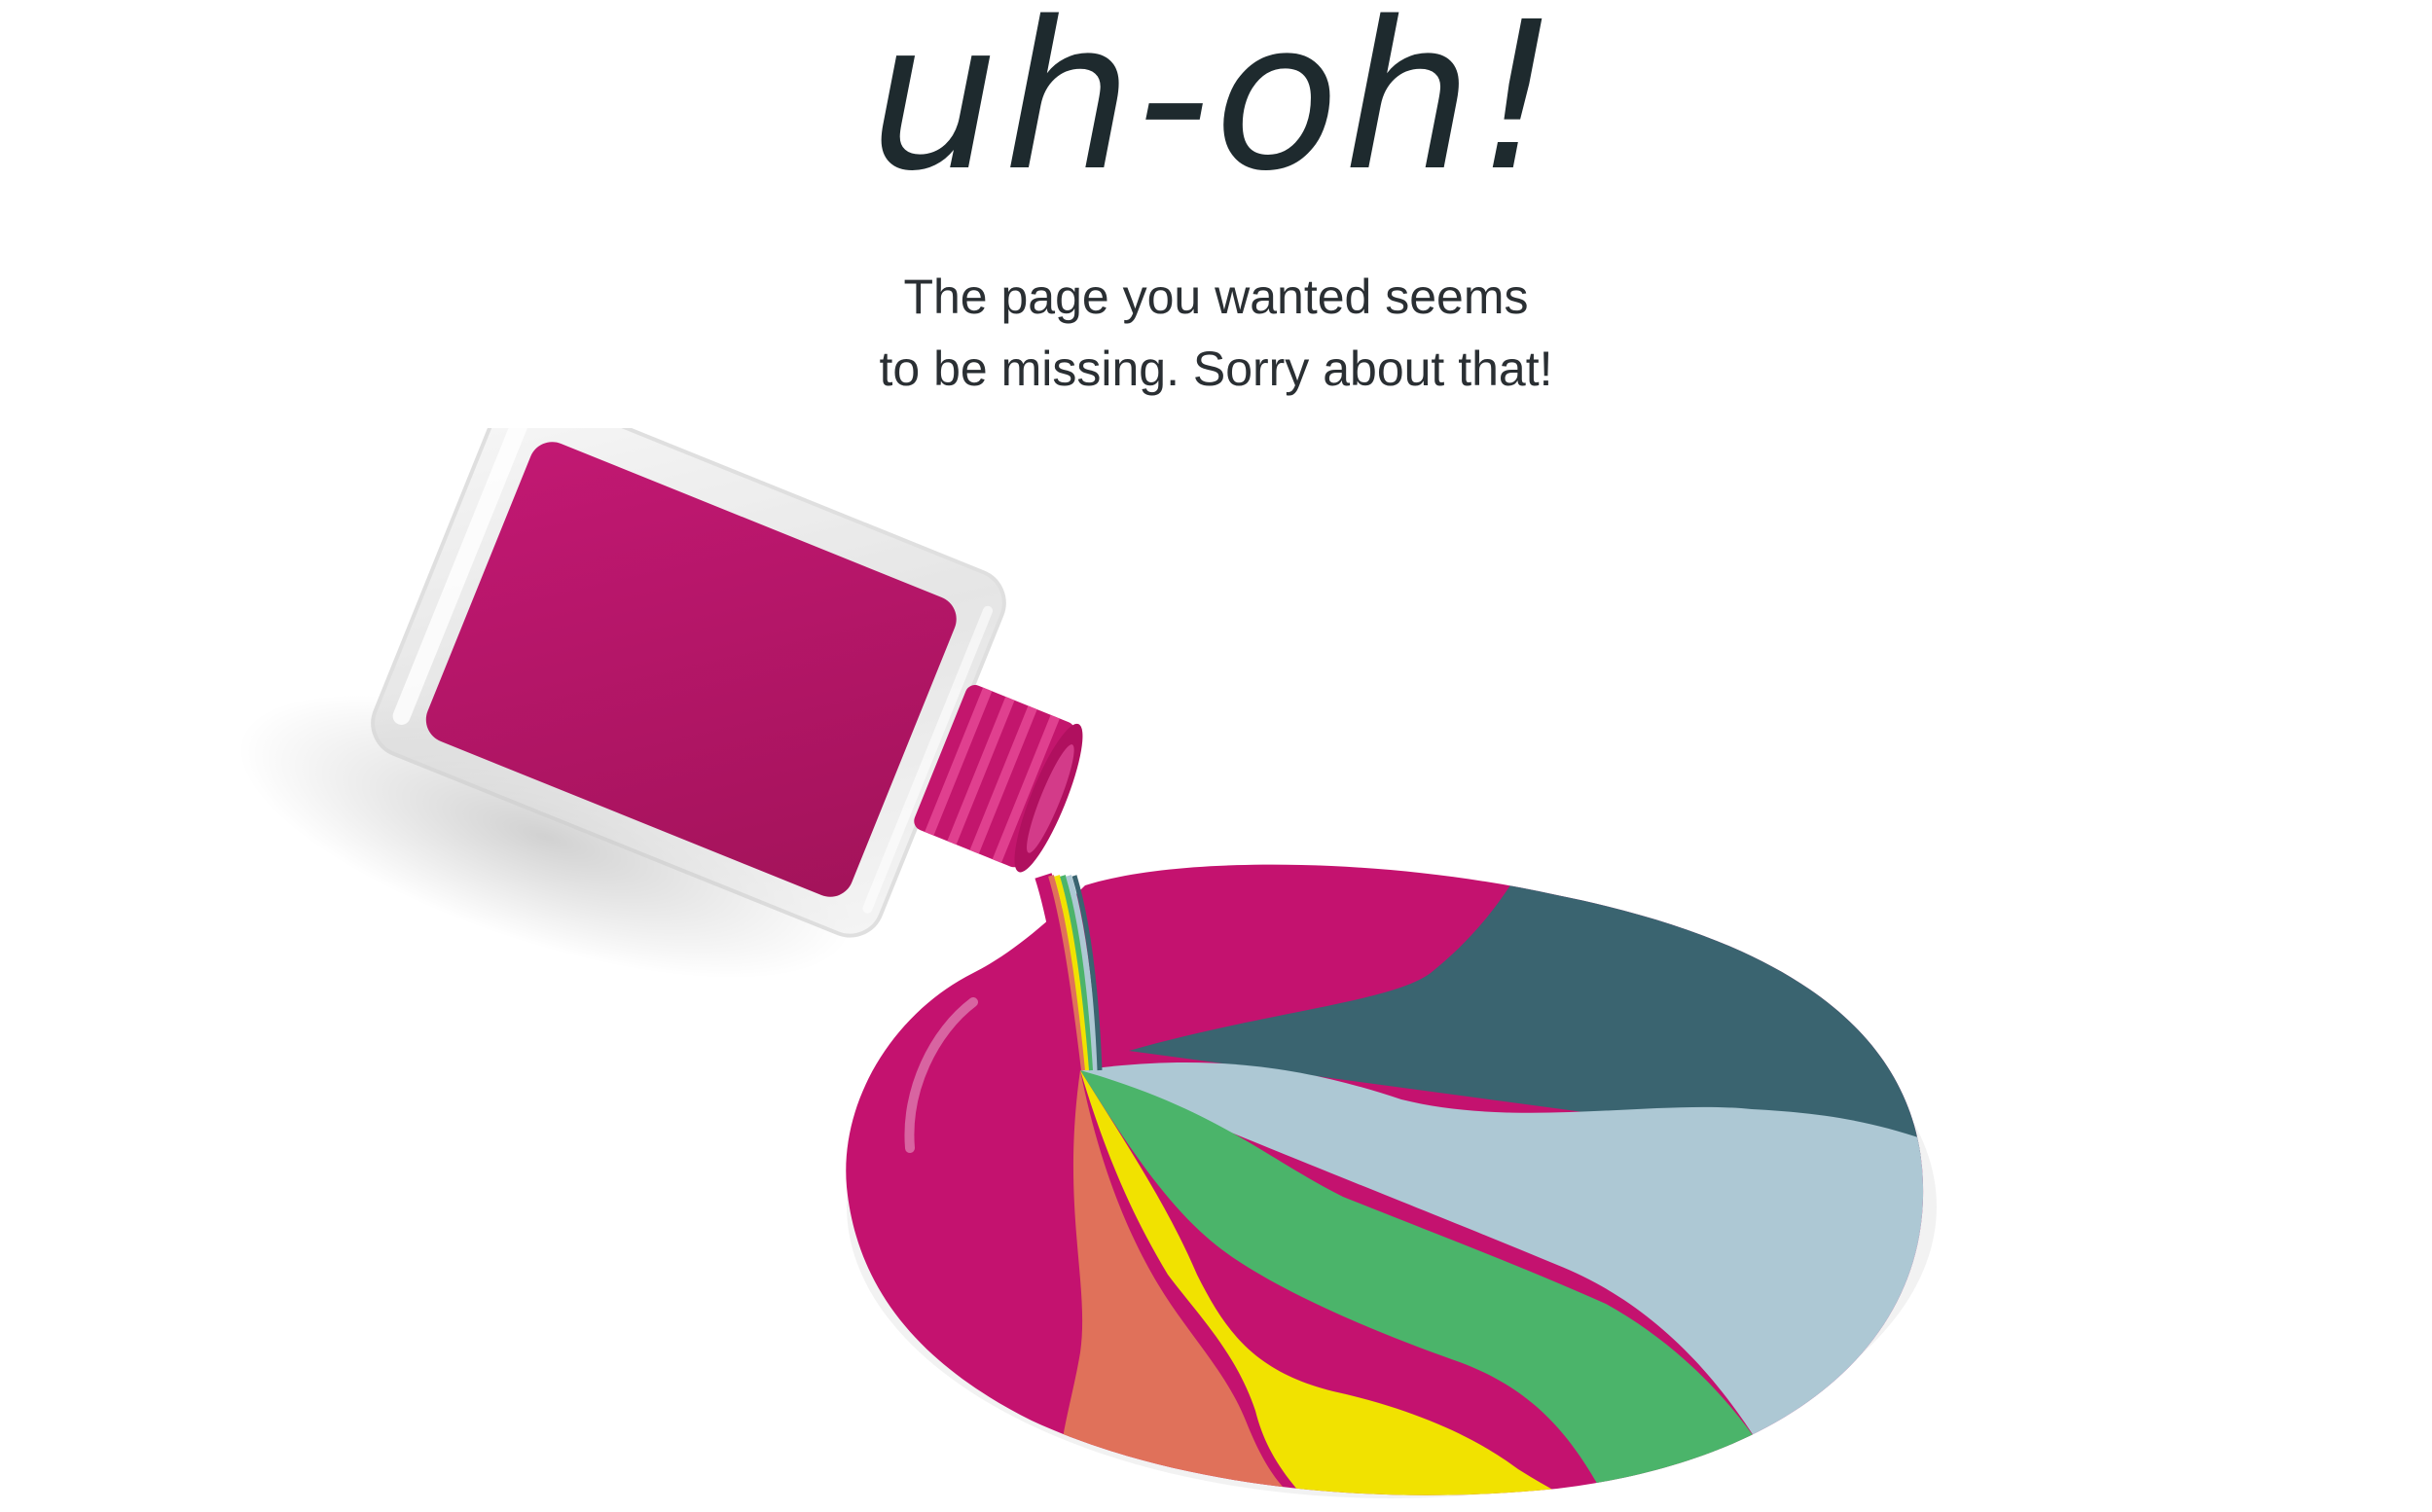 This screenshot has height=1512, width=2432. What do you see at coordinates (1216, 369) in the screenshot?
I see `error-message-line-2: to be missing. Sorry about that!` at bounding box center [1216, 369].